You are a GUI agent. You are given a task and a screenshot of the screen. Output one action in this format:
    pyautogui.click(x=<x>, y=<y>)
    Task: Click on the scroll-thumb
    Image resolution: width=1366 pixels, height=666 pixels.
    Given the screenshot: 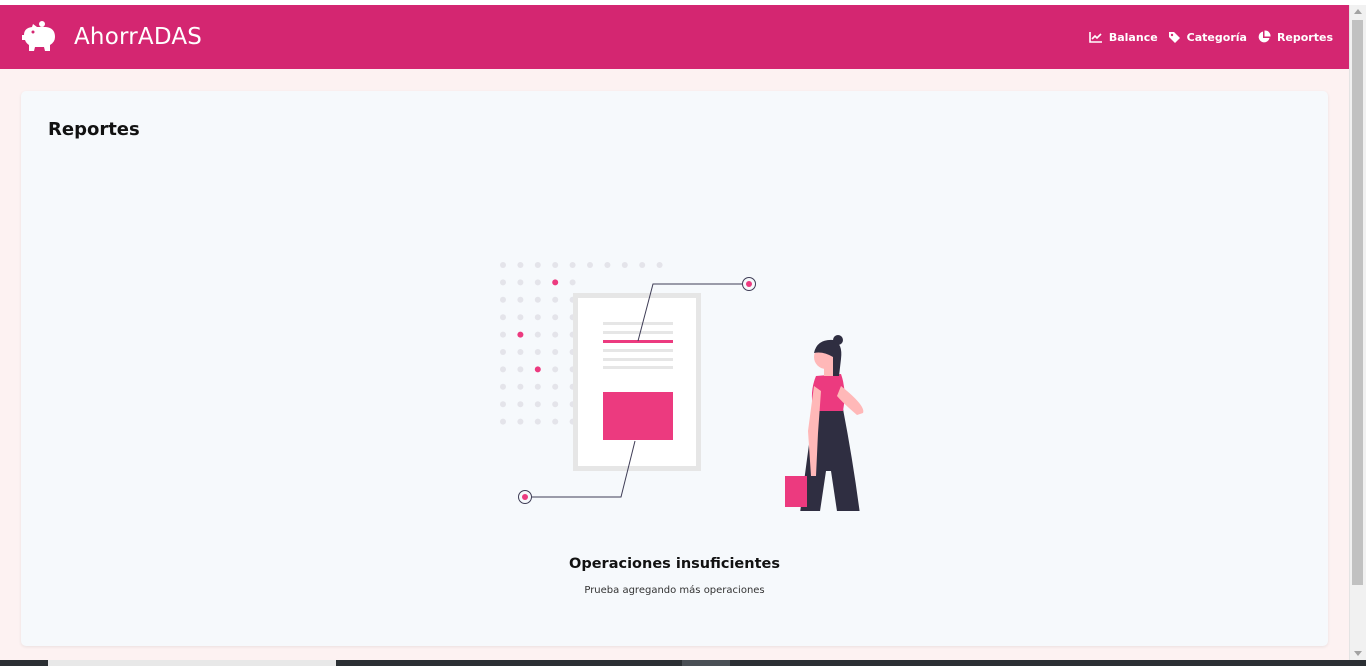 What is the action you would take?
    pyautogui.click(x=1357, y=302)
    